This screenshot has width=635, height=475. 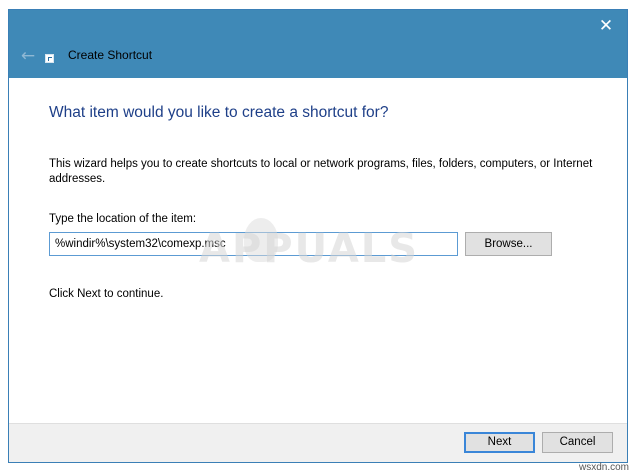 I want to click on next-button: Next, so click(x=499, y=442).